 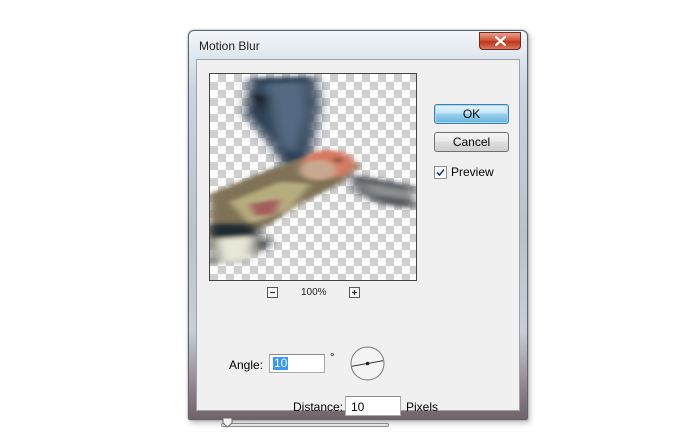 I want to click on zoom-level-text: 100%, so click(x=314, y=292).